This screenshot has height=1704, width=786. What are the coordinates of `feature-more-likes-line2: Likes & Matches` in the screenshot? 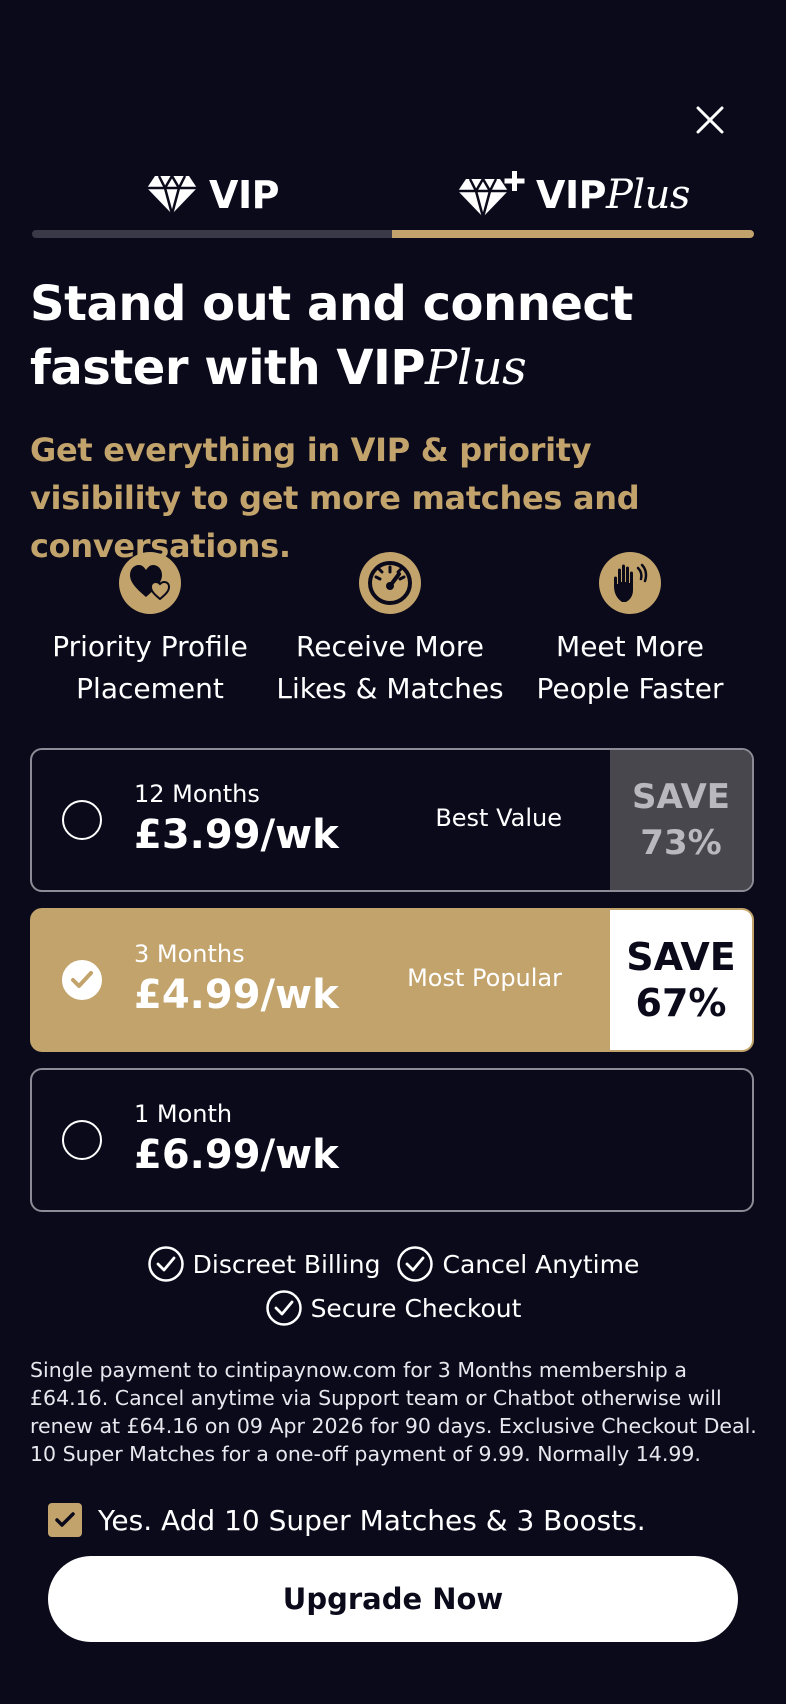 It's located at (390, 688).